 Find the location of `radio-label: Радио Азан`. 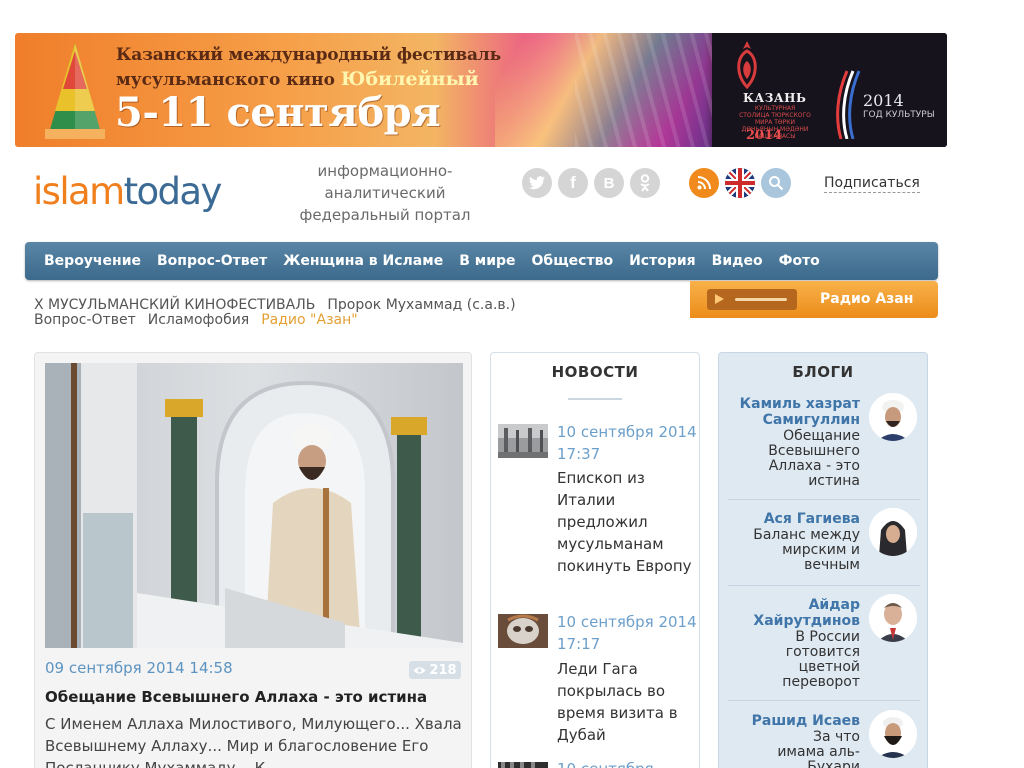

radio-label: Радио Азан is located at coordinates (867, 299).